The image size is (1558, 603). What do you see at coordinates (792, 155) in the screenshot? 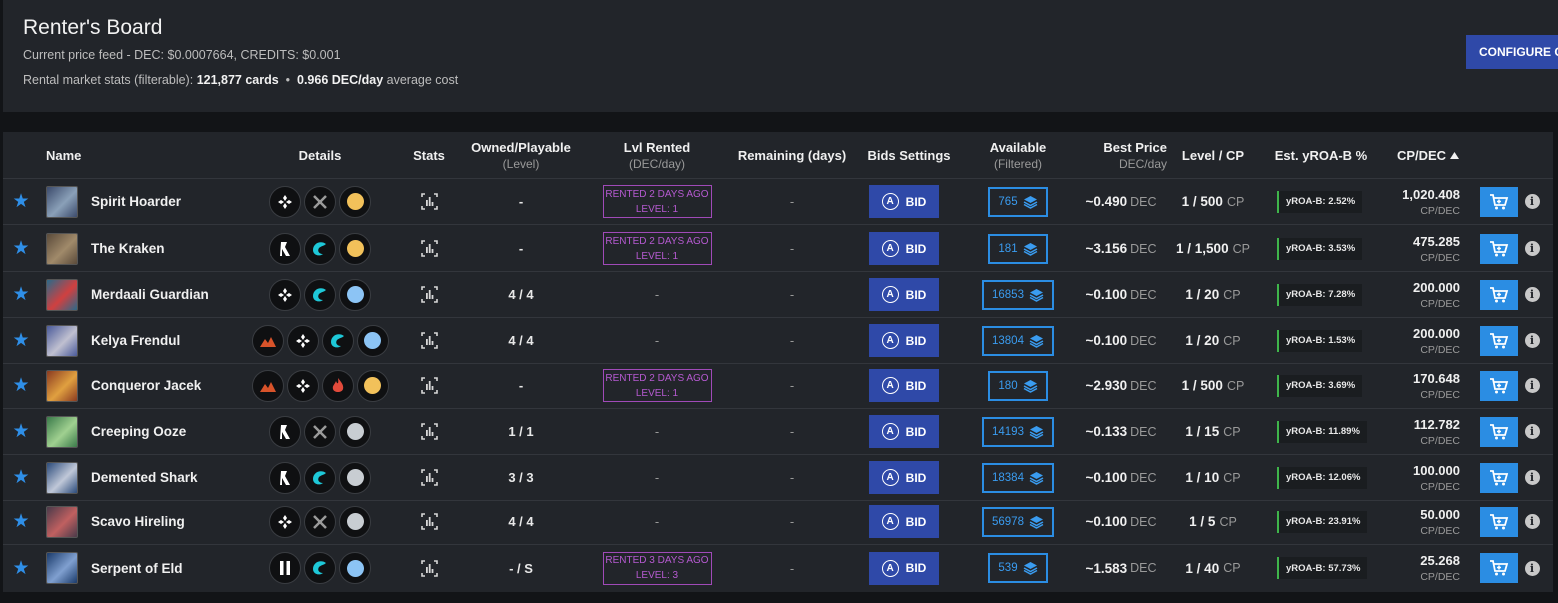
I see `col-remaining: Remaining (days)` at bounding box center [792, 155].